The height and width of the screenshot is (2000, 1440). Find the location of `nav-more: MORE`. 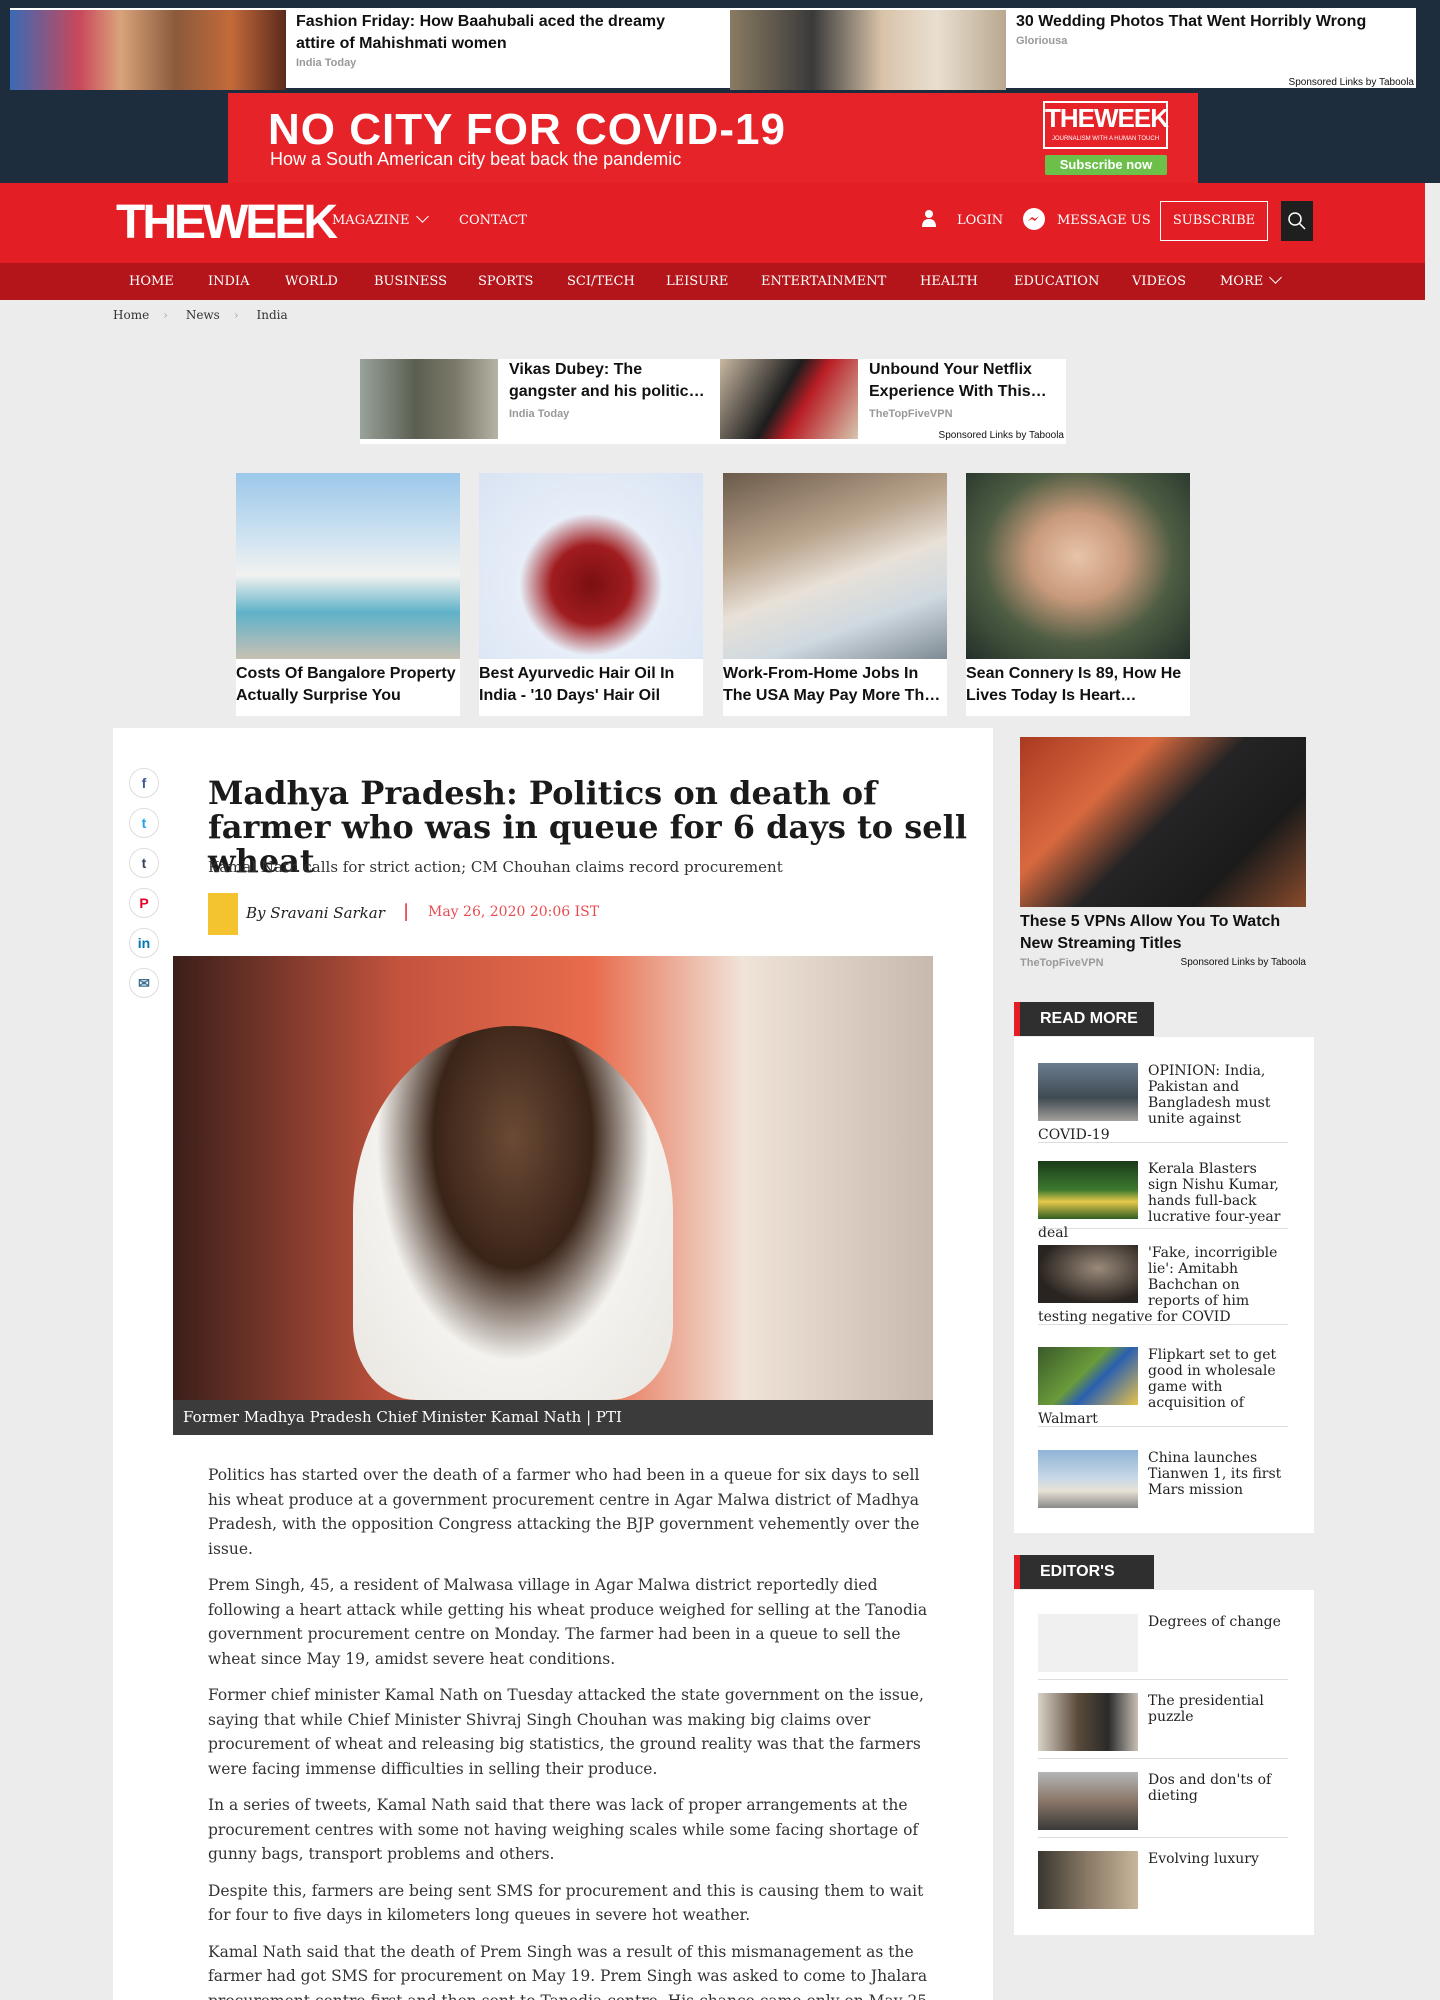

nav-more: MORE is located at coordinates (1251, 280).